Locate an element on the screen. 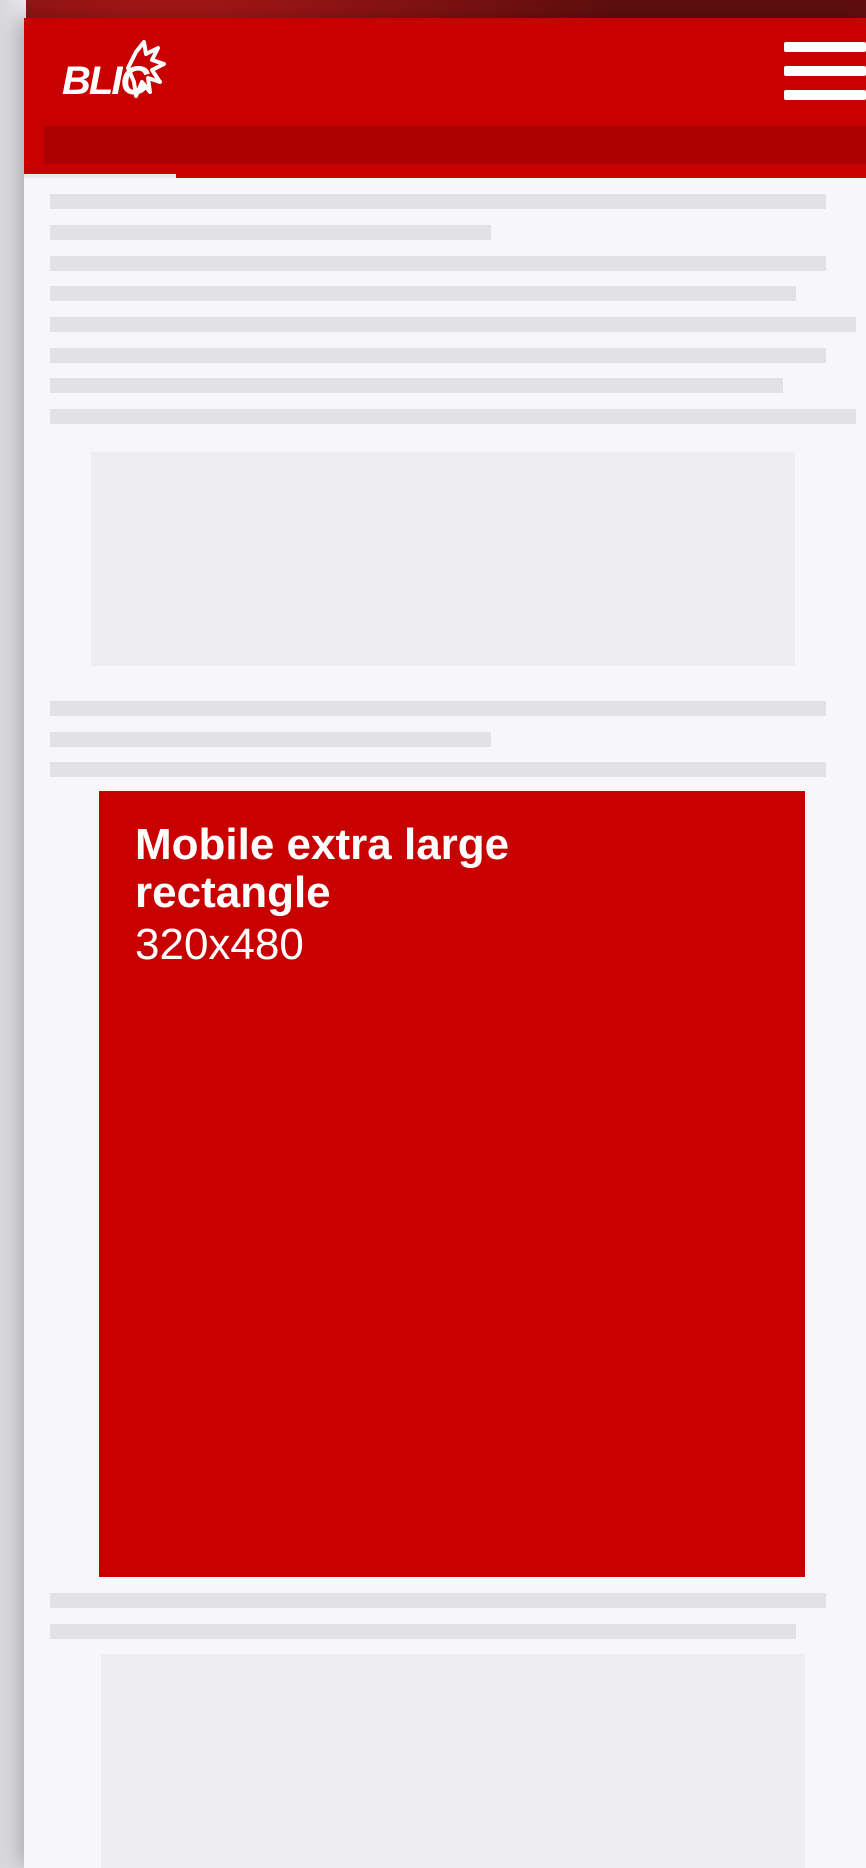  reading-progress-bar is located at coordinates (445, 176).